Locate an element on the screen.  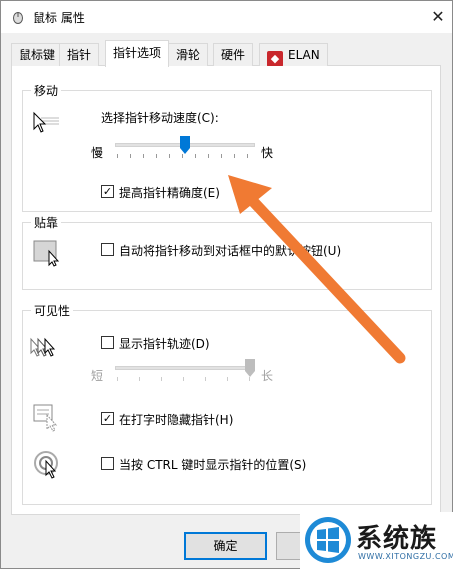
tab-pointers: 指针 is located at coordinates (79, 54).